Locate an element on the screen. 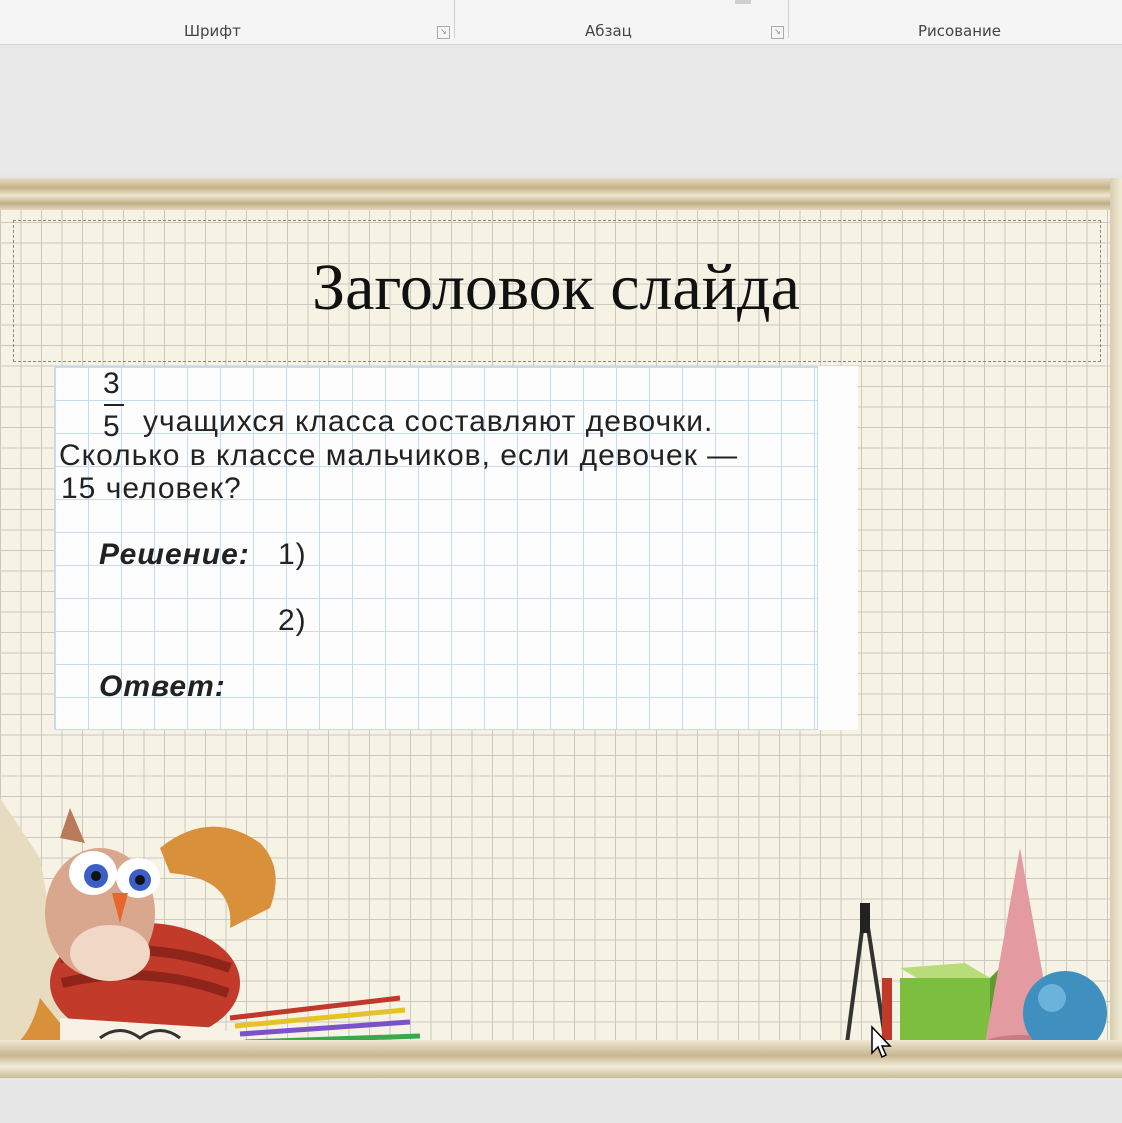 Image resolution: width=1122 pixels, height=1123 pixels. mouse-pointer-icon is located at coordinates (881, 1042).